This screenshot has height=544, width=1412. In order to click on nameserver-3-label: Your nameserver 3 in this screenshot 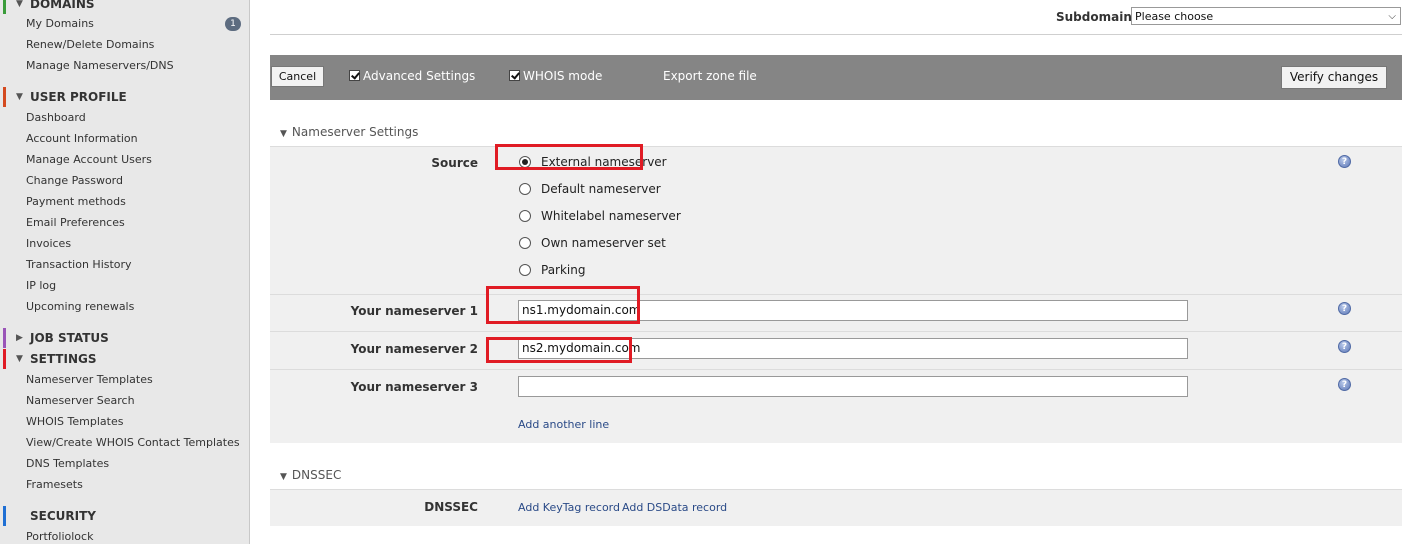, I will do `click(414, 387)`.